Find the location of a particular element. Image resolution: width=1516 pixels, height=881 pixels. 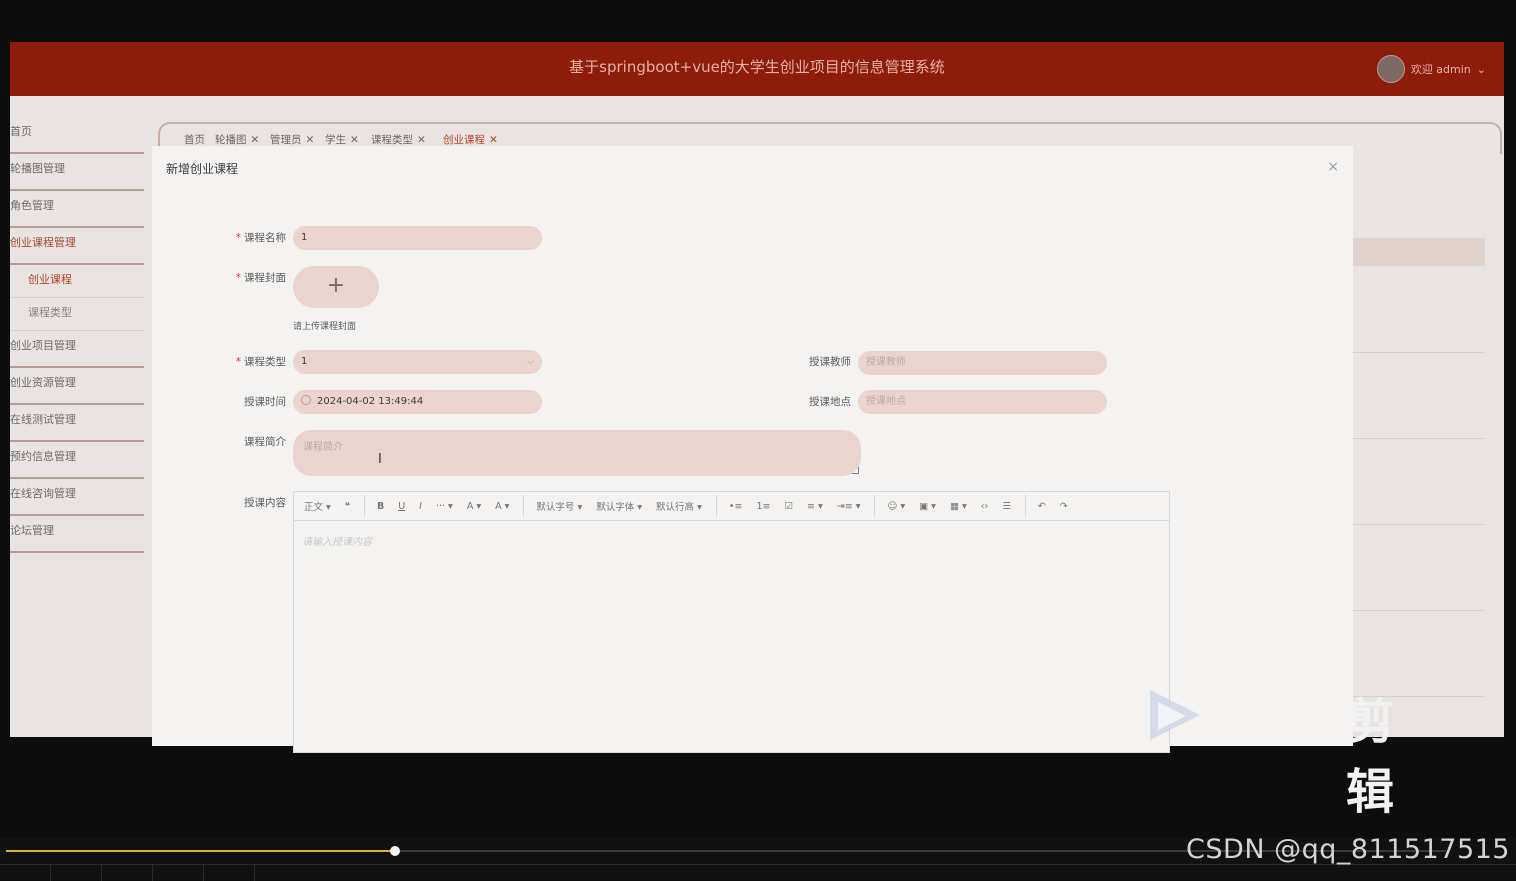

text-cursor-icon: I is located at coordinates (380, 459).